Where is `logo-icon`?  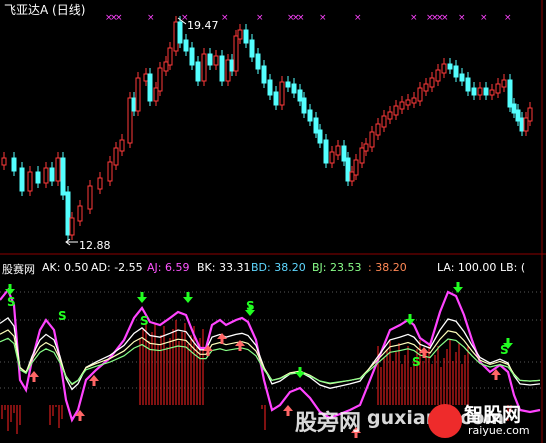 logo-icon is located at coordinates (445, 421).